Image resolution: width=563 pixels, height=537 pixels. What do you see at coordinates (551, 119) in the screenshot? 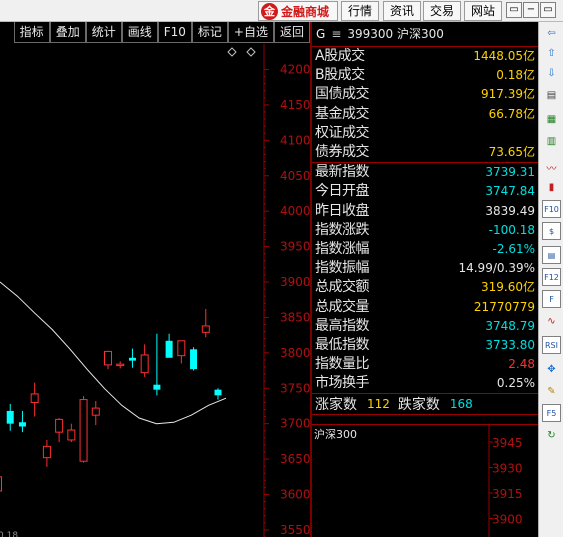
I see `table-icon: ▦` at bounding box center [551, 119].